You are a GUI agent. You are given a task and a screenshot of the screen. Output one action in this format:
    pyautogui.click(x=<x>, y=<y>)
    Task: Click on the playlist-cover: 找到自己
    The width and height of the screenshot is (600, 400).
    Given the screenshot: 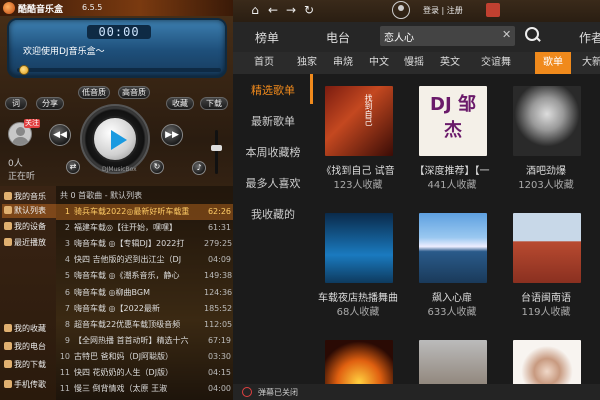 What is the action you would take?
    pyautogui.click(x=359, y=121)
    